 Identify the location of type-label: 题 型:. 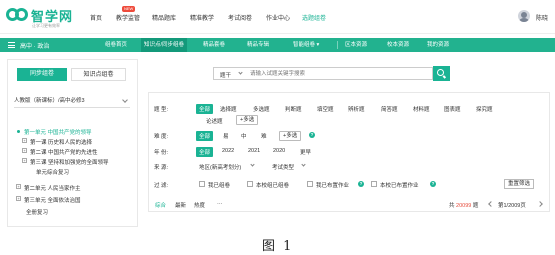
(161, 110).